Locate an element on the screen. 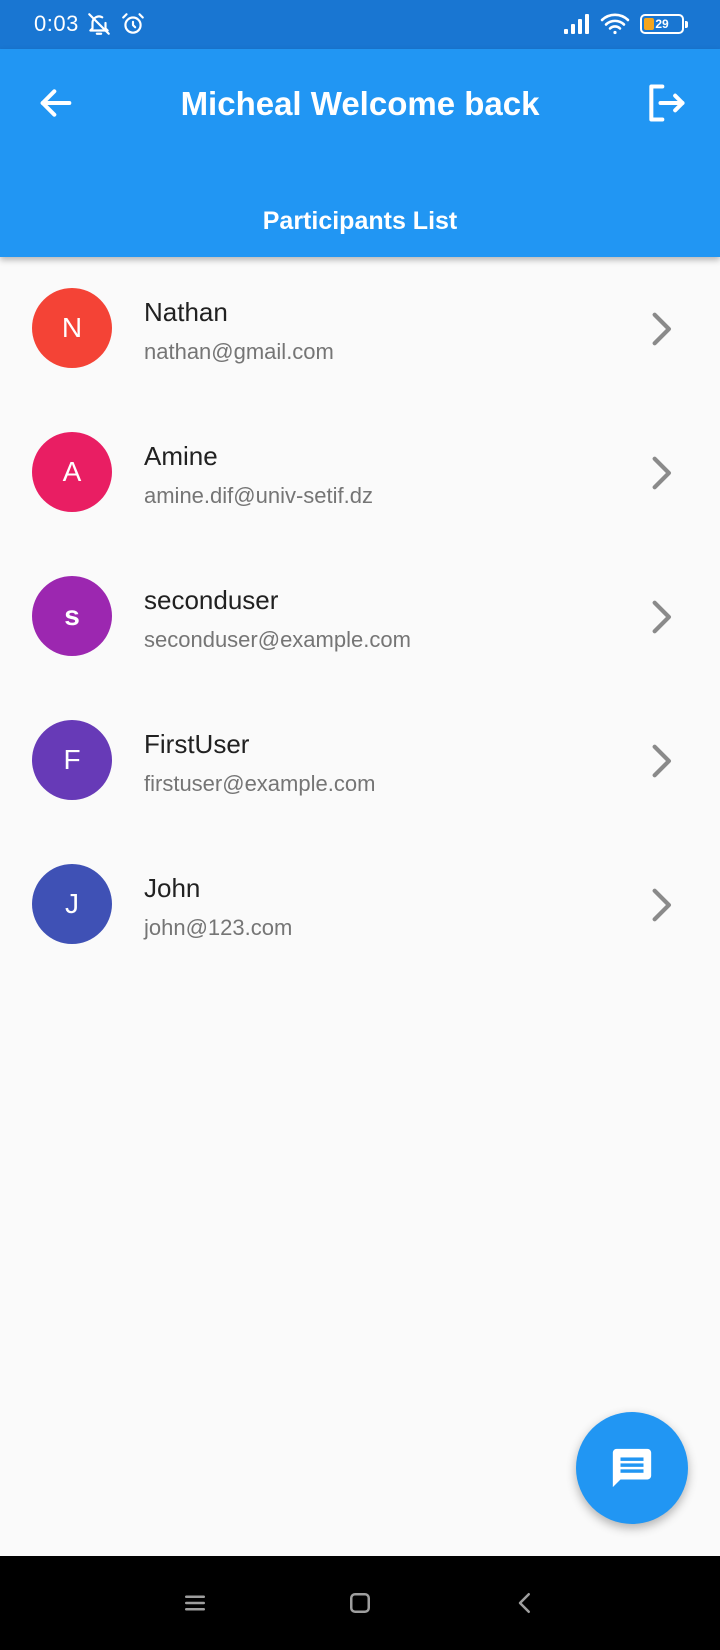 Image resolution: width=720 pixels, height=1650 pixels. avatar-initial: s is located at coordinates (72, 615).